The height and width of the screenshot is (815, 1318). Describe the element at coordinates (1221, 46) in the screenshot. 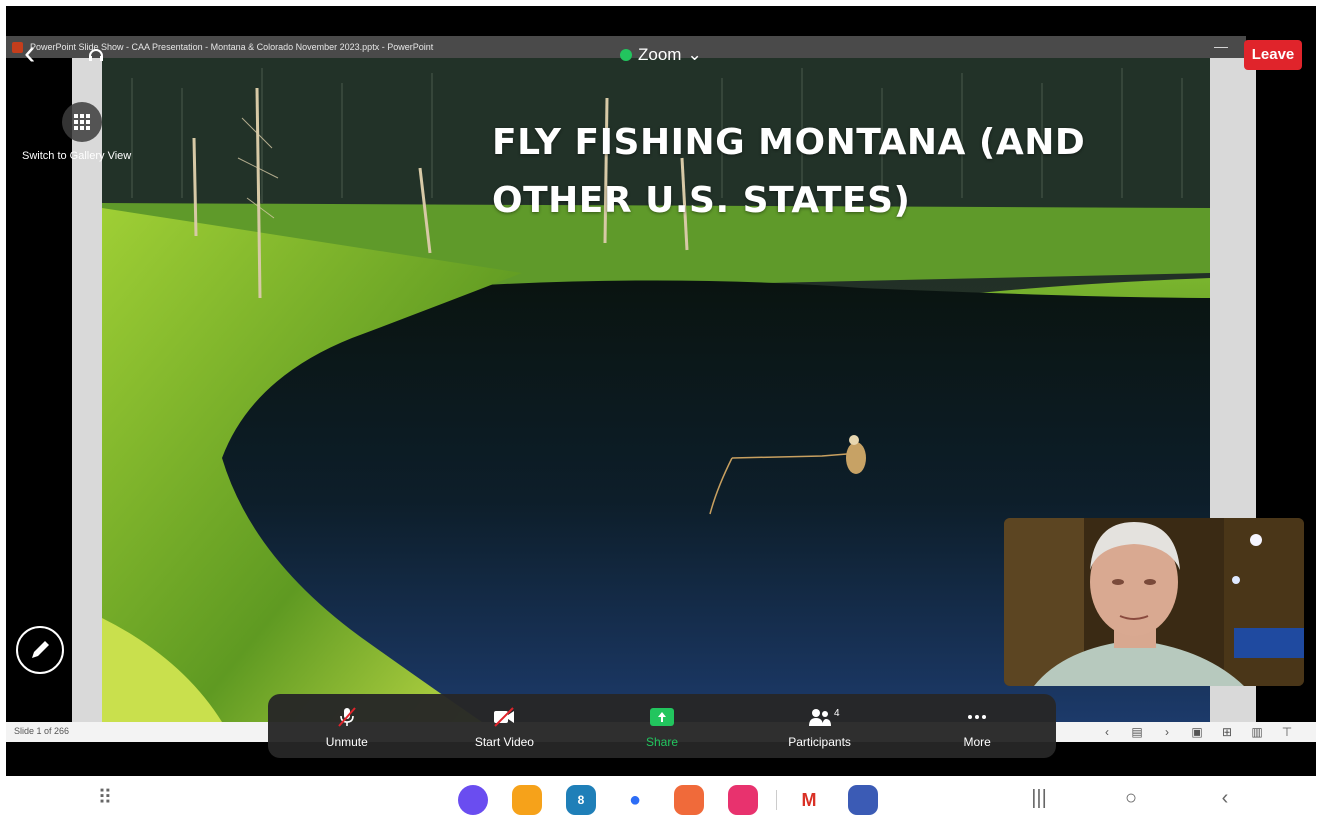

I see `minimize-icon: —` at that location.